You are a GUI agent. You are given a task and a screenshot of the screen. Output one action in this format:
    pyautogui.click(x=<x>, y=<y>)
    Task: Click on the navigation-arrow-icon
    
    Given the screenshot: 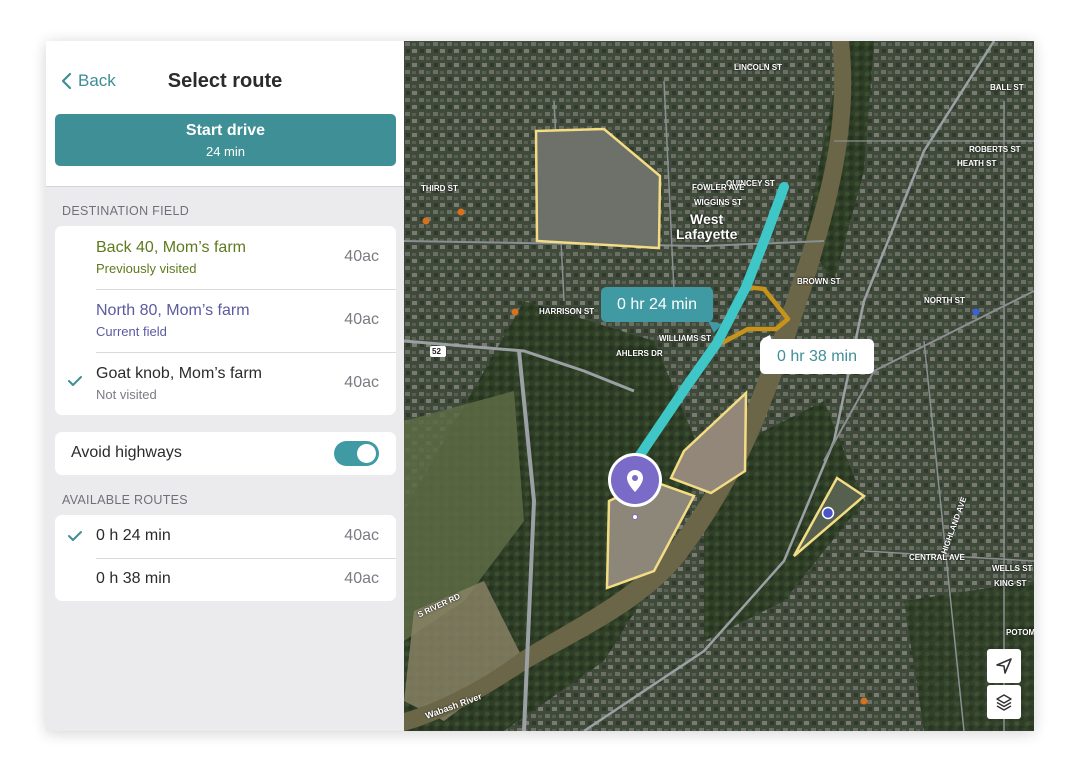 What is the action you would take?
    pyautogui.click(x=1004, y=666)
    